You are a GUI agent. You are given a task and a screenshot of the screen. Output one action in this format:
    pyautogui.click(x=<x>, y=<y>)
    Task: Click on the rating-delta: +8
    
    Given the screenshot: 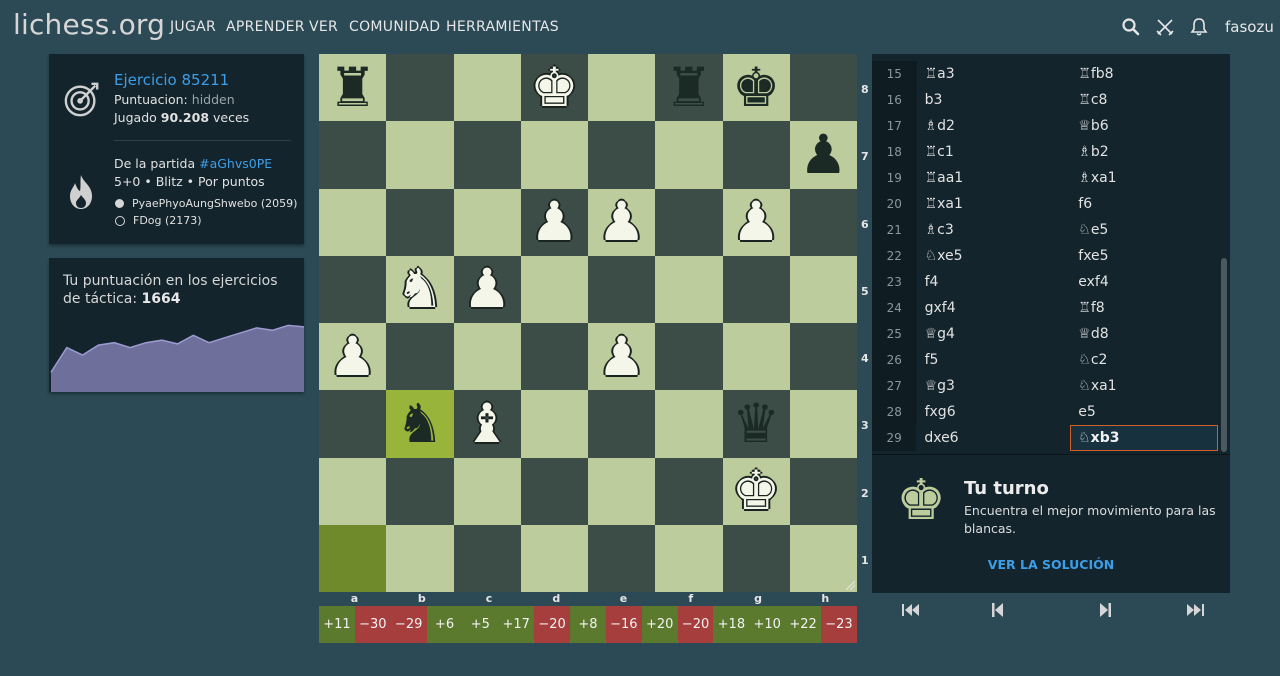 What is the action you would take?
    pyautogui.click(x=588, y=624)
    